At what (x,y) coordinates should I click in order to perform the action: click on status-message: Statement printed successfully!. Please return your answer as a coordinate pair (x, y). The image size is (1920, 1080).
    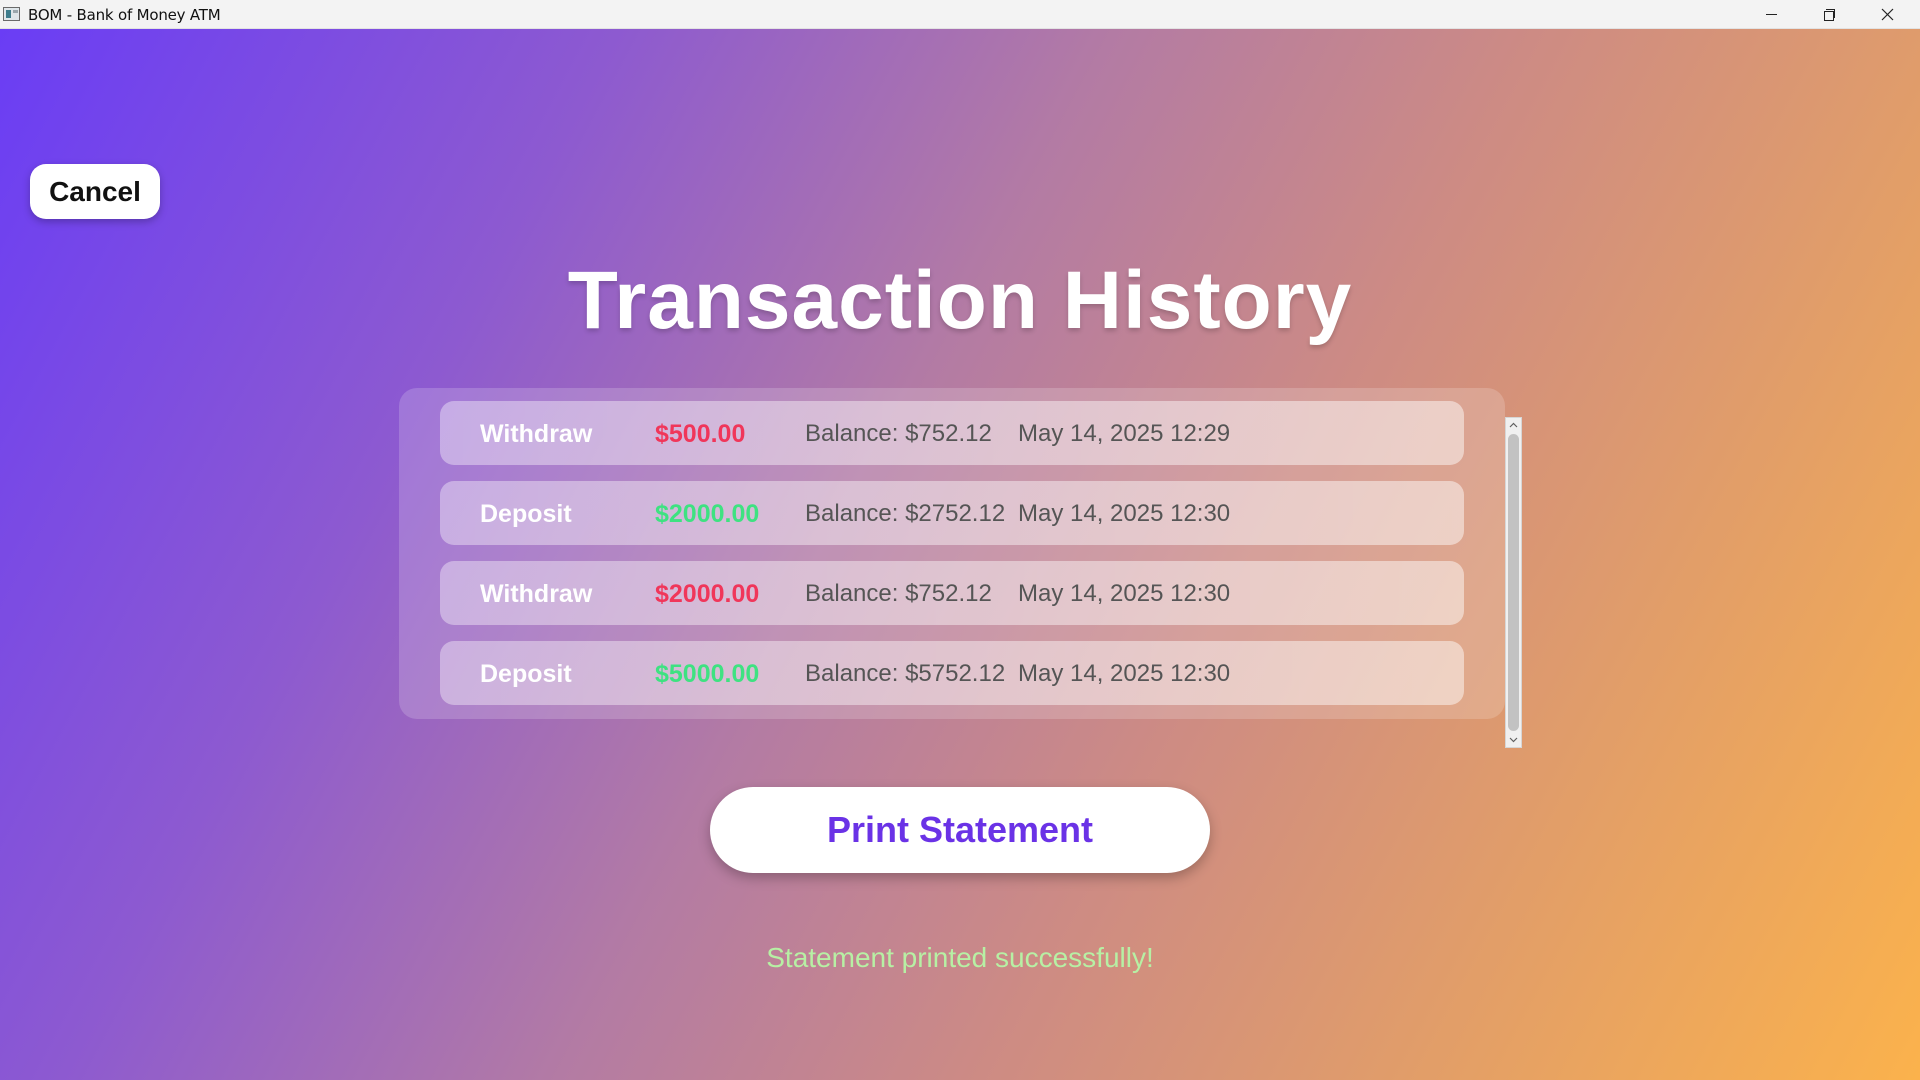
    Looking at the image, I should click on (960, 957).